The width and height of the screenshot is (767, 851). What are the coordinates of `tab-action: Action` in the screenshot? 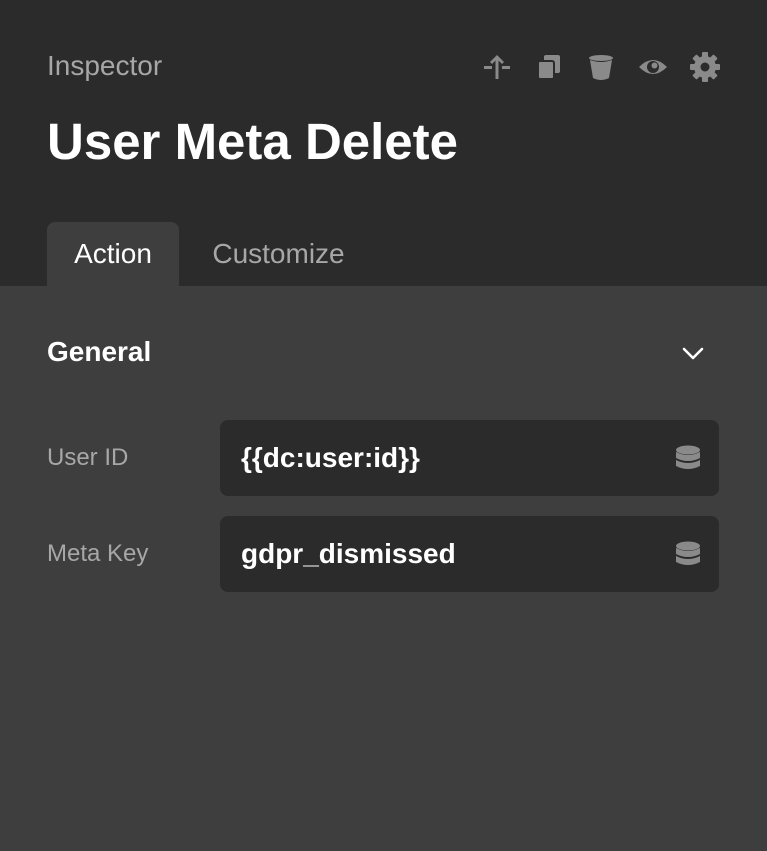 It's located at (113, 254).